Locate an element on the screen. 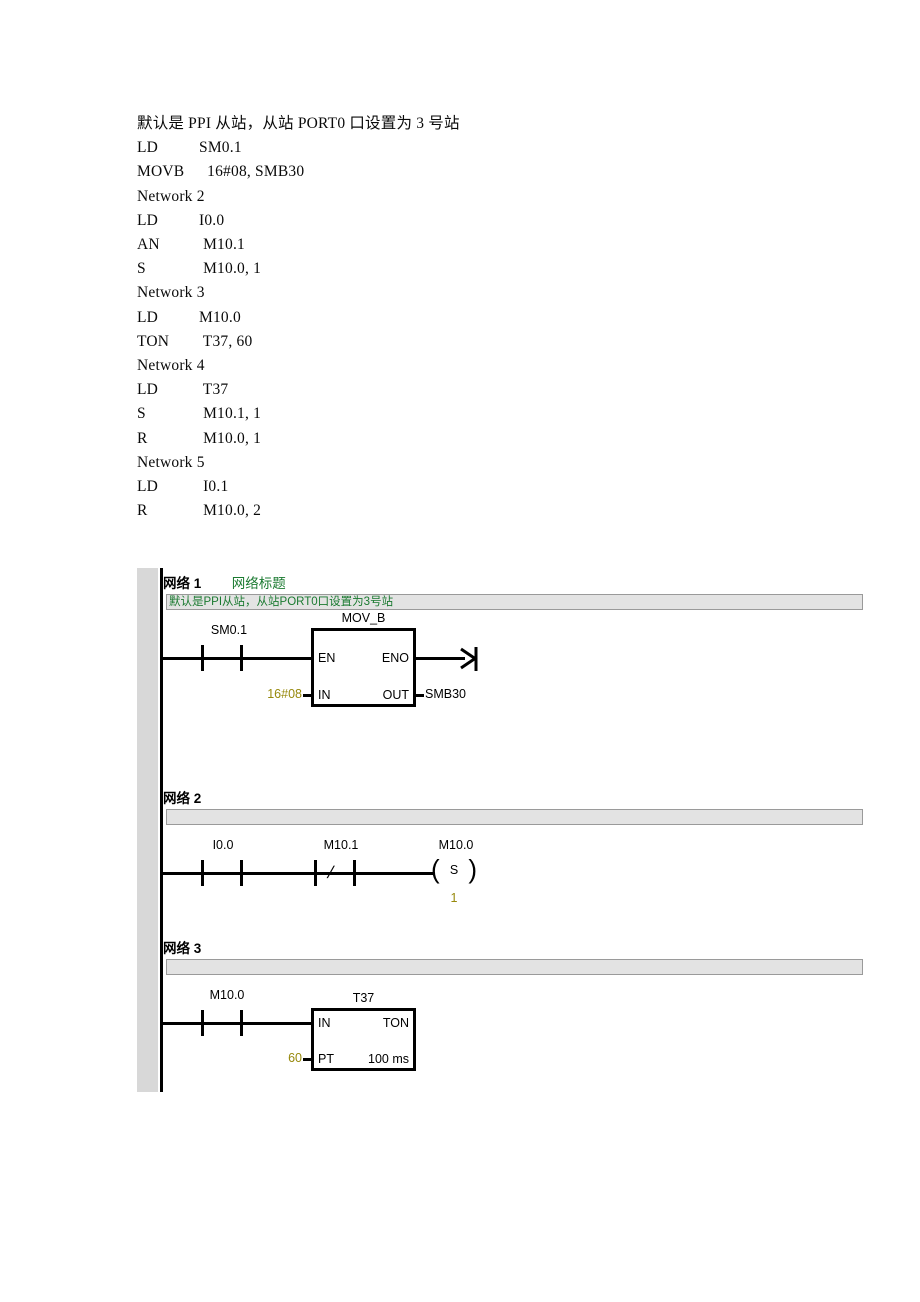 This screenshot has height=1302, width=920. doc-line-operand: 16#08, SMB30 is located at coordinates (252, 172).